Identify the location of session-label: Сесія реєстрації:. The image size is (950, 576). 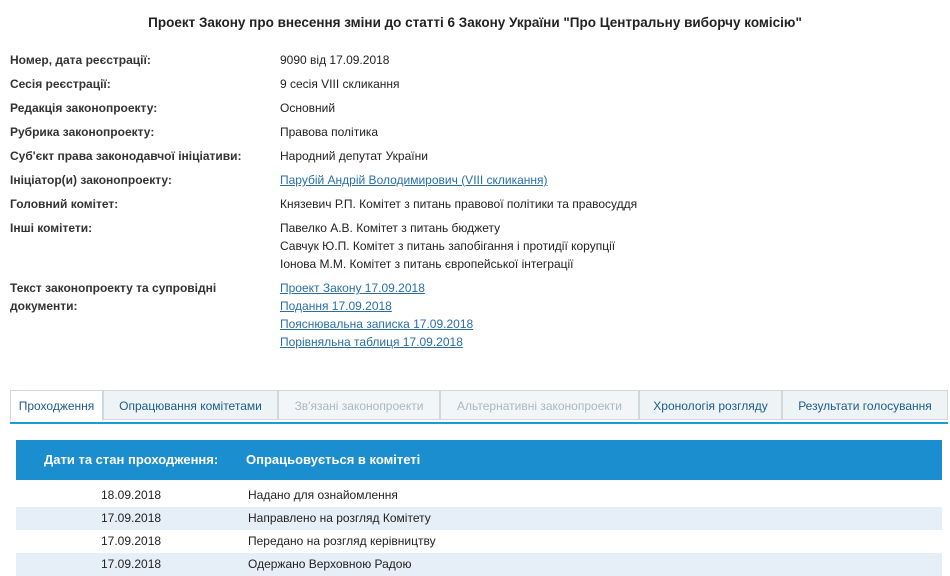
(60, 84).